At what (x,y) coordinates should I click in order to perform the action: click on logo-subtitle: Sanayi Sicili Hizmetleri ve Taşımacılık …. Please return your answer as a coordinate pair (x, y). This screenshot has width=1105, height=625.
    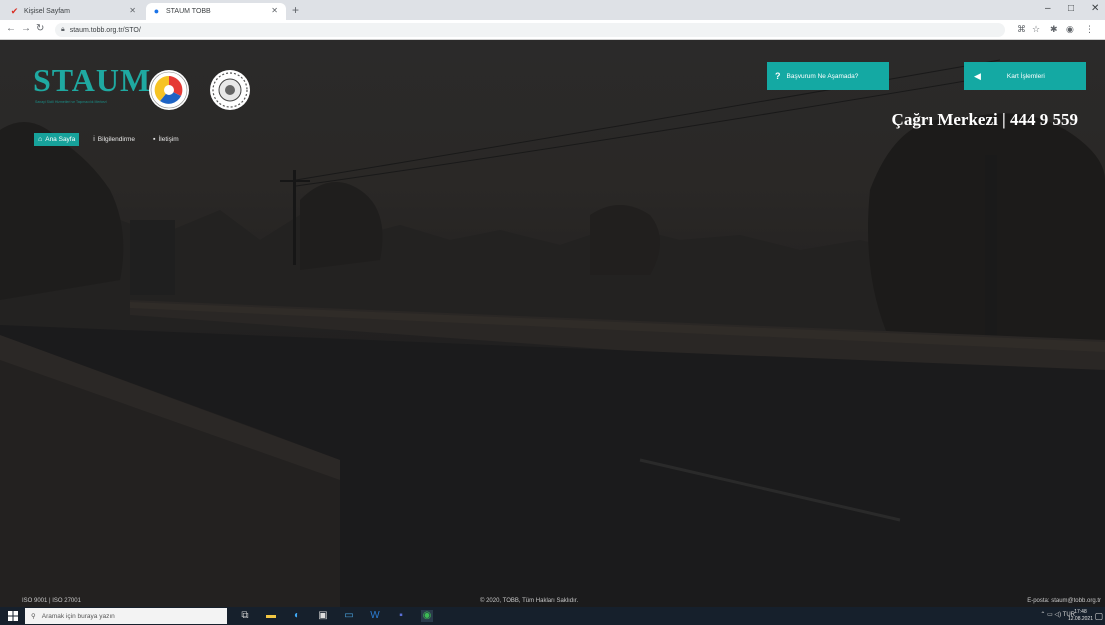
    Looking at the image, I should click on (71, 102).